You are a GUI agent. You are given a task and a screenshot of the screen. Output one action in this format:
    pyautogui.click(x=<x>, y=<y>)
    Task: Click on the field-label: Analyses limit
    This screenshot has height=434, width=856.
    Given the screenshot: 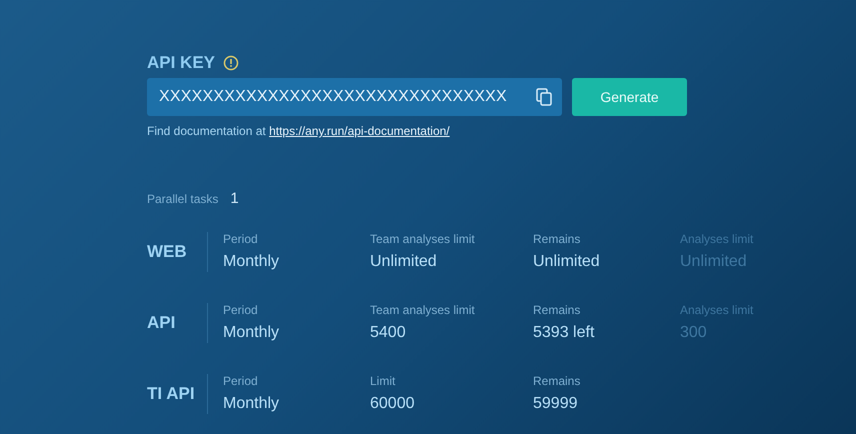 What is the action you would take?
    pyautogui.click(x=717, y=310)
    